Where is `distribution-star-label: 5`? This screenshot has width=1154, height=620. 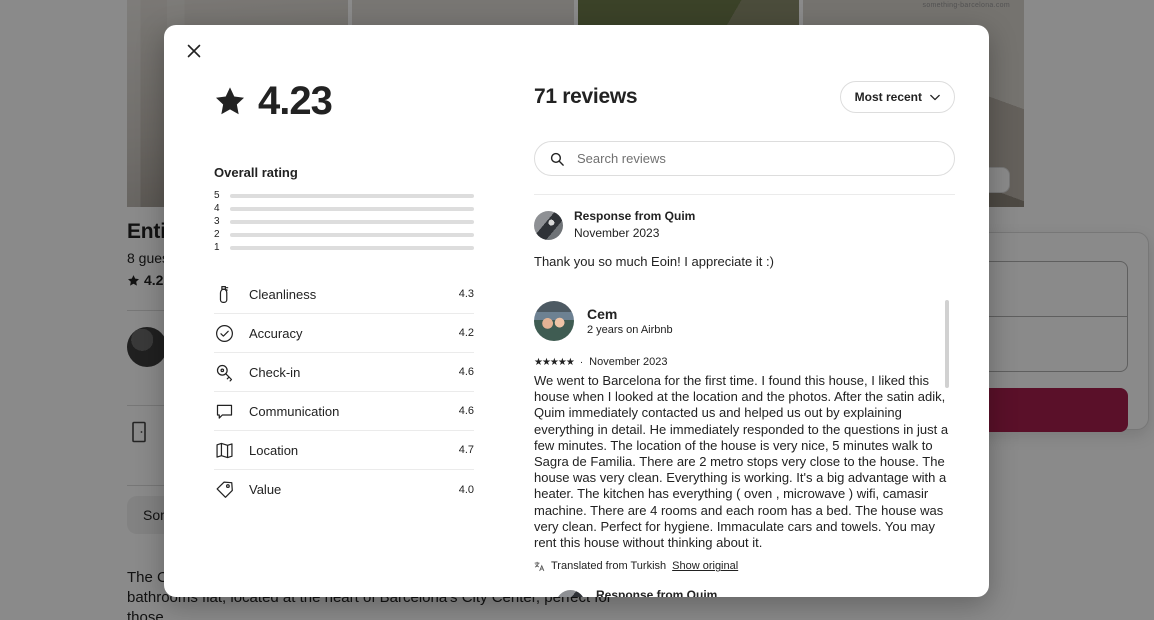 distribution-star-label: 5 is located at coordinates (217, 195).